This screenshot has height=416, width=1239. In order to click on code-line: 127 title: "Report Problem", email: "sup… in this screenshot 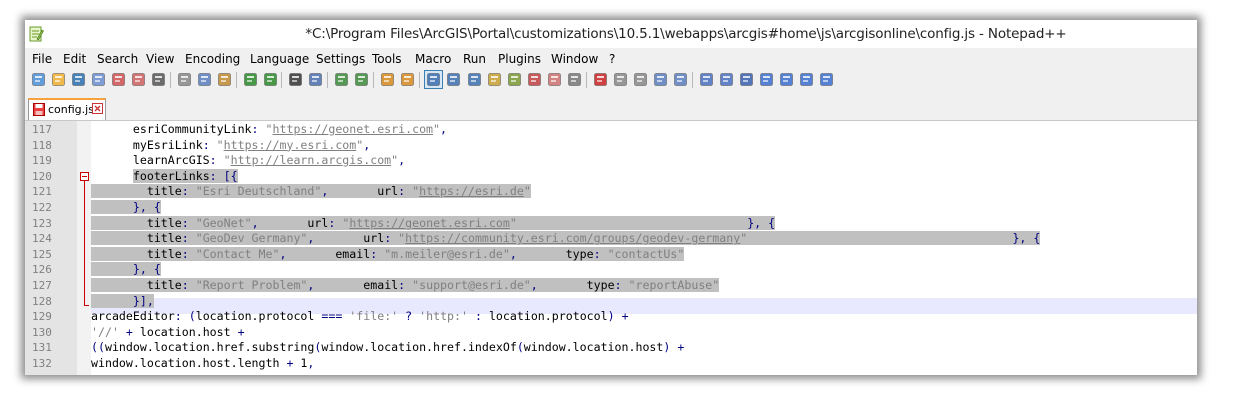, I will do `click(611, 286)`.